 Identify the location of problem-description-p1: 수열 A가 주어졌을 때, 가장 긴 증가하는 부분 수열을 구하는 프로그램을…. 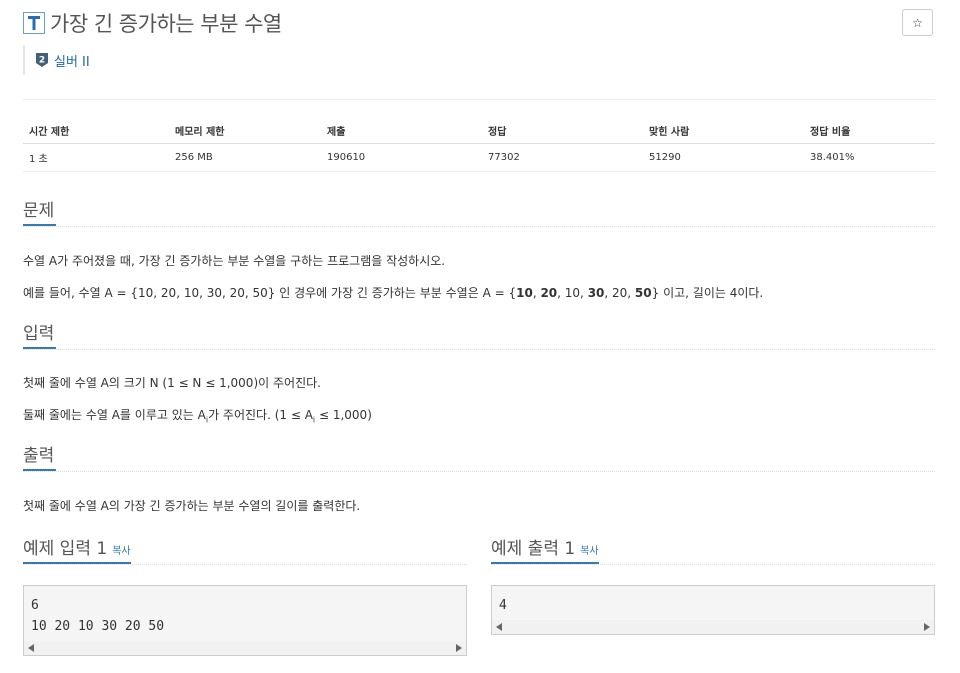
(234, 261).